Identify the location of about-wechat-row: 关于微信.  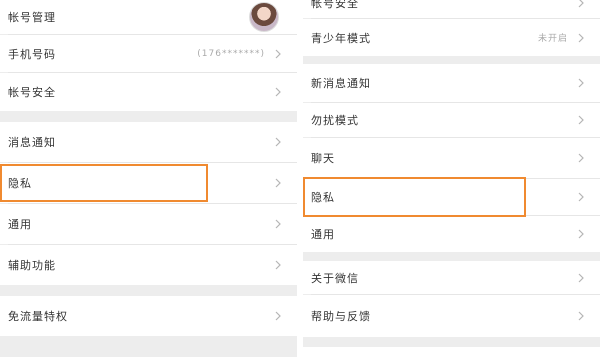
(451, 277).